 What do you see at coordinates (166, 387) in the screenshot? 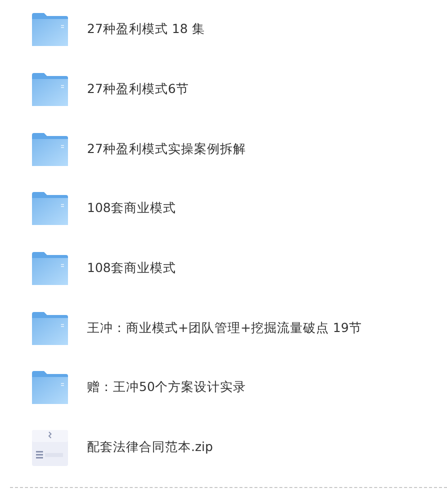
I see `file-name: 赠：王冲50个方案设计实录` at bounding box center [166, 387].